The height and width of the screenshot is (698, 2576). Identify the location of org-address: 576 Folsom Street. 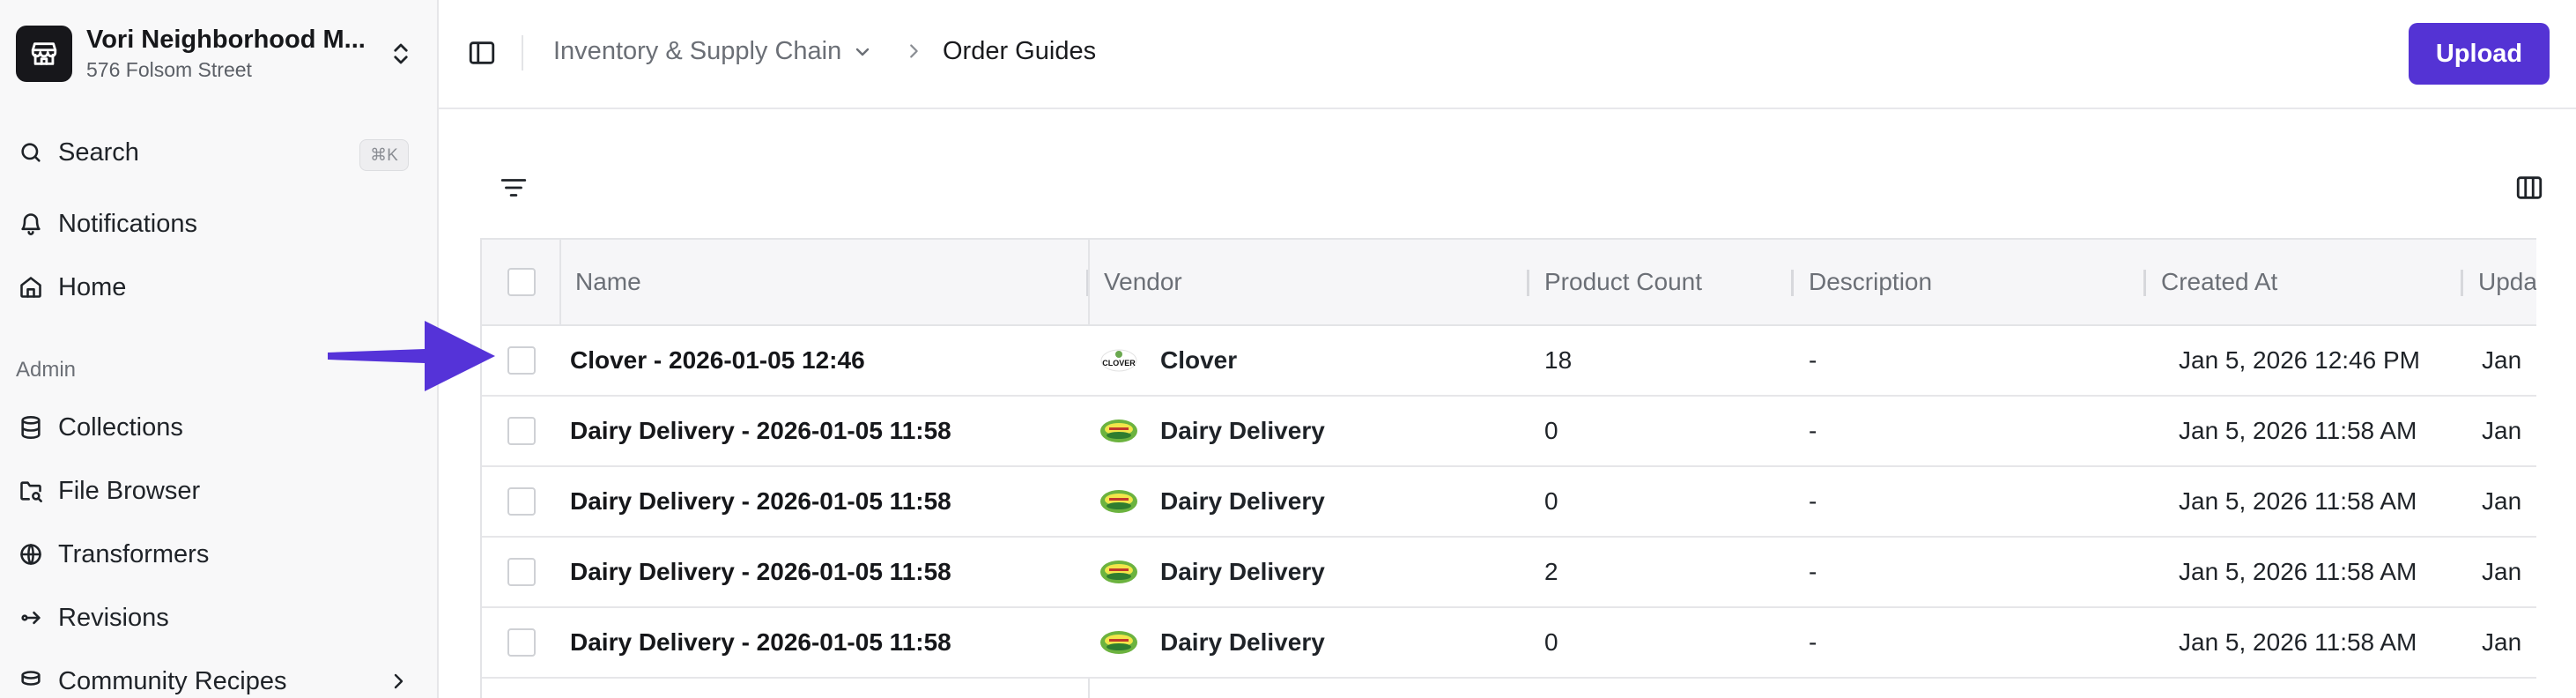
(169, 69).